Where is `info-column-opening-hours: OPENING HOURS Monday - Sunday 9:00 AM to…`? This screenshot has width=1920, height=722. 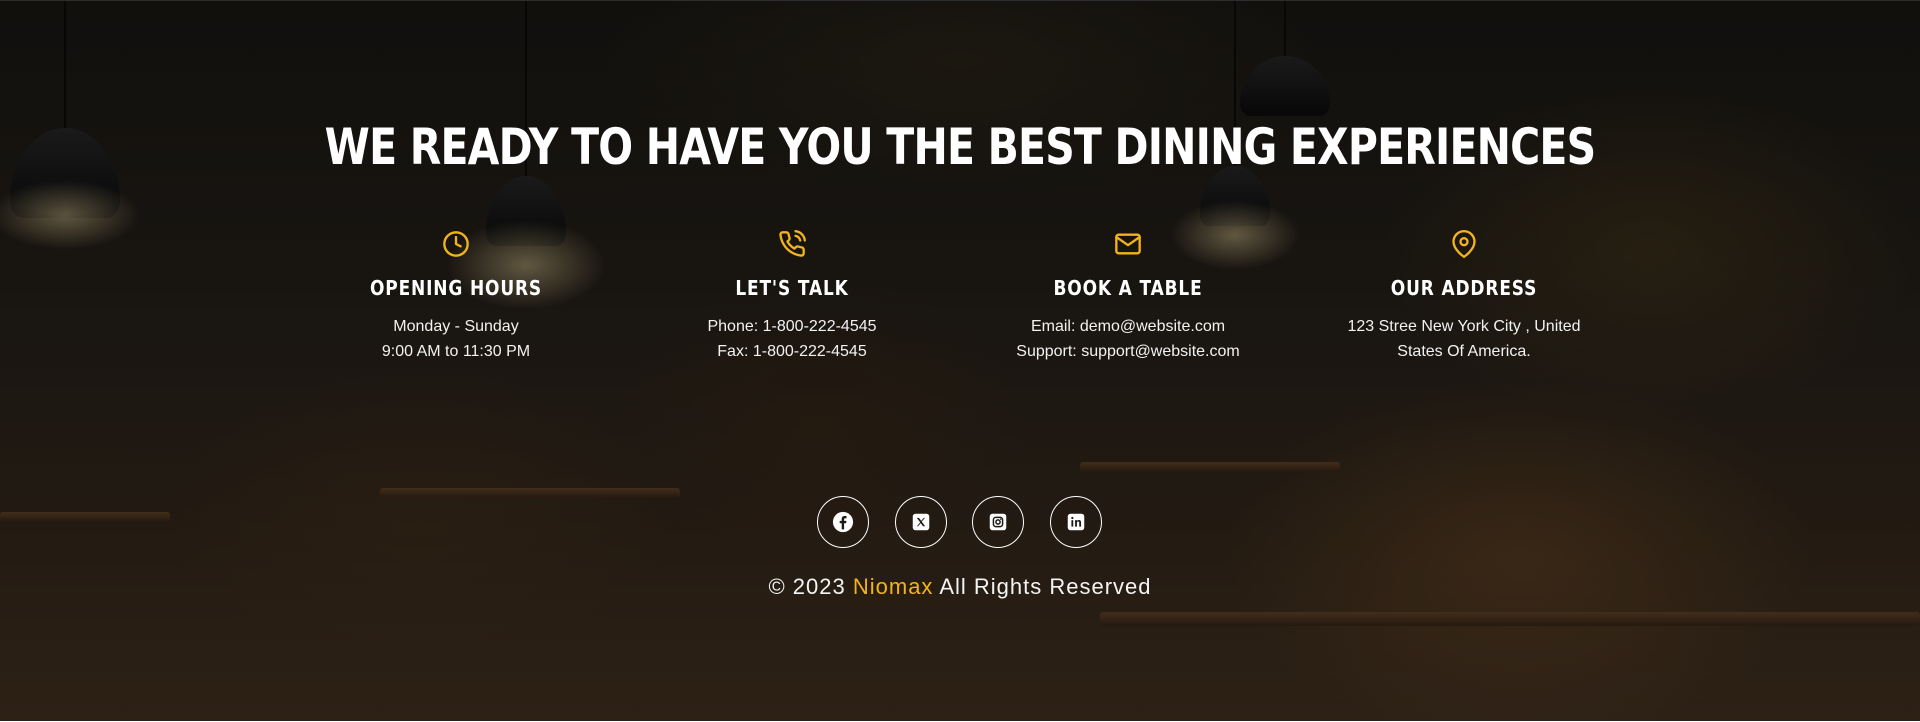 info-column-opening-hours: OPENING HOURS Monday - Sunday 9:00 AM to… is located at coordinates (456, 297).